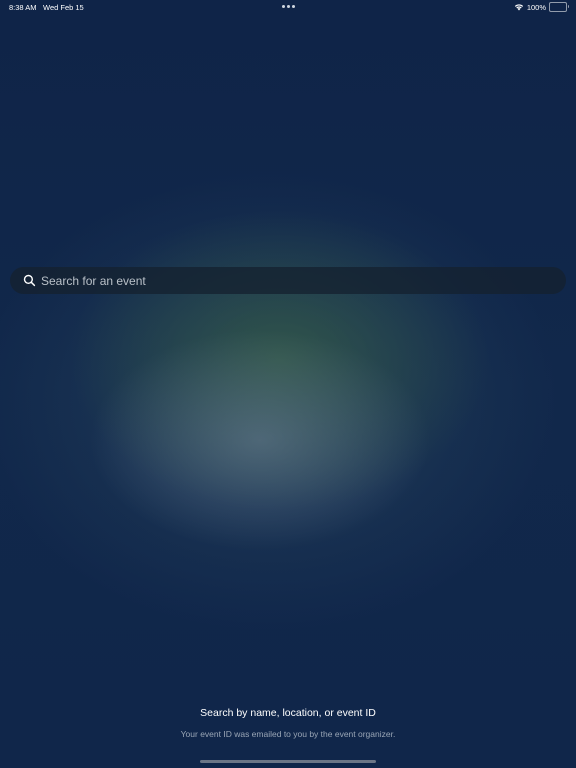 The height and width of the screenshot is (768, 576). Describe the element at coordinates (568, 6) in the screenshot. I see `battery-cap` at that location.